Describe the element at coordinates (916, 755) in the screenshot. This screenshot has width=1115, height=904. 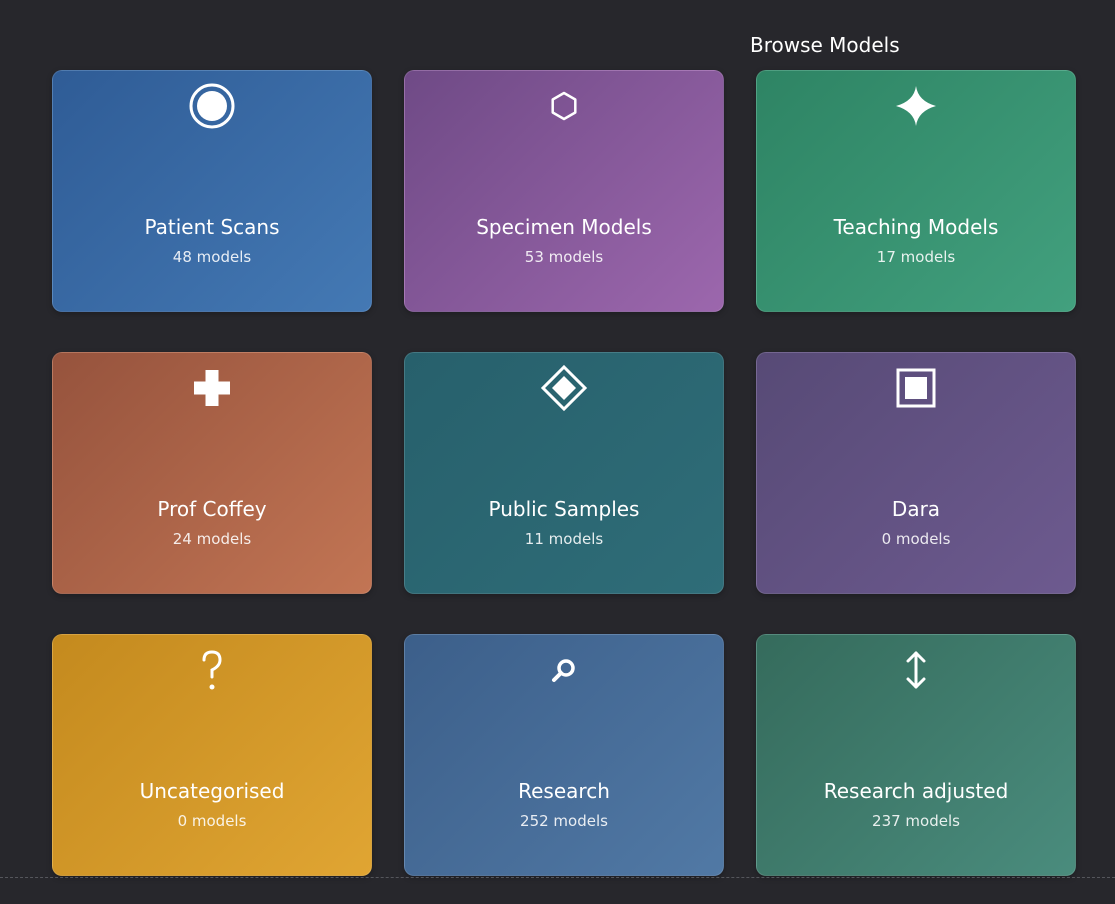
I see `category-card-research-adjusted: Research adjusted 237 models` at that location.